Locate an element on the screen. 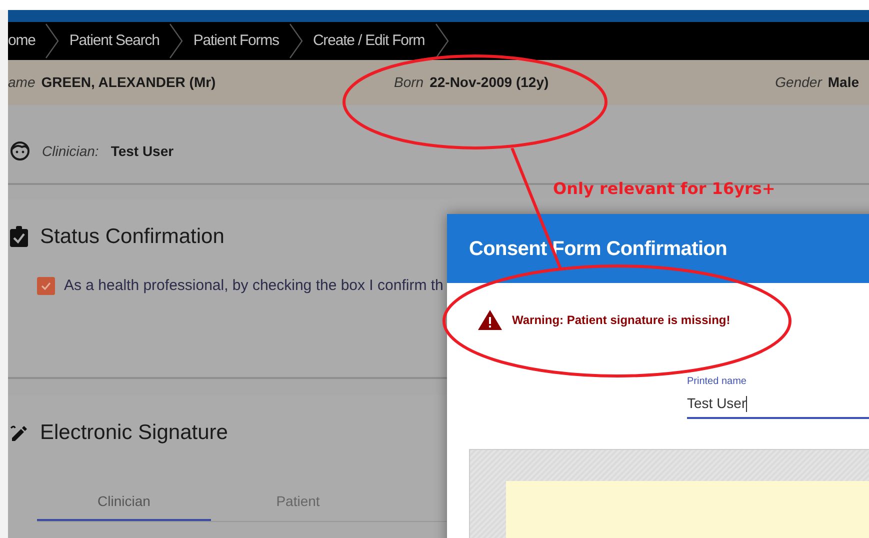 This screenshot has width=869, height=538. checkmark-icon is located at coordinates (46, 286).